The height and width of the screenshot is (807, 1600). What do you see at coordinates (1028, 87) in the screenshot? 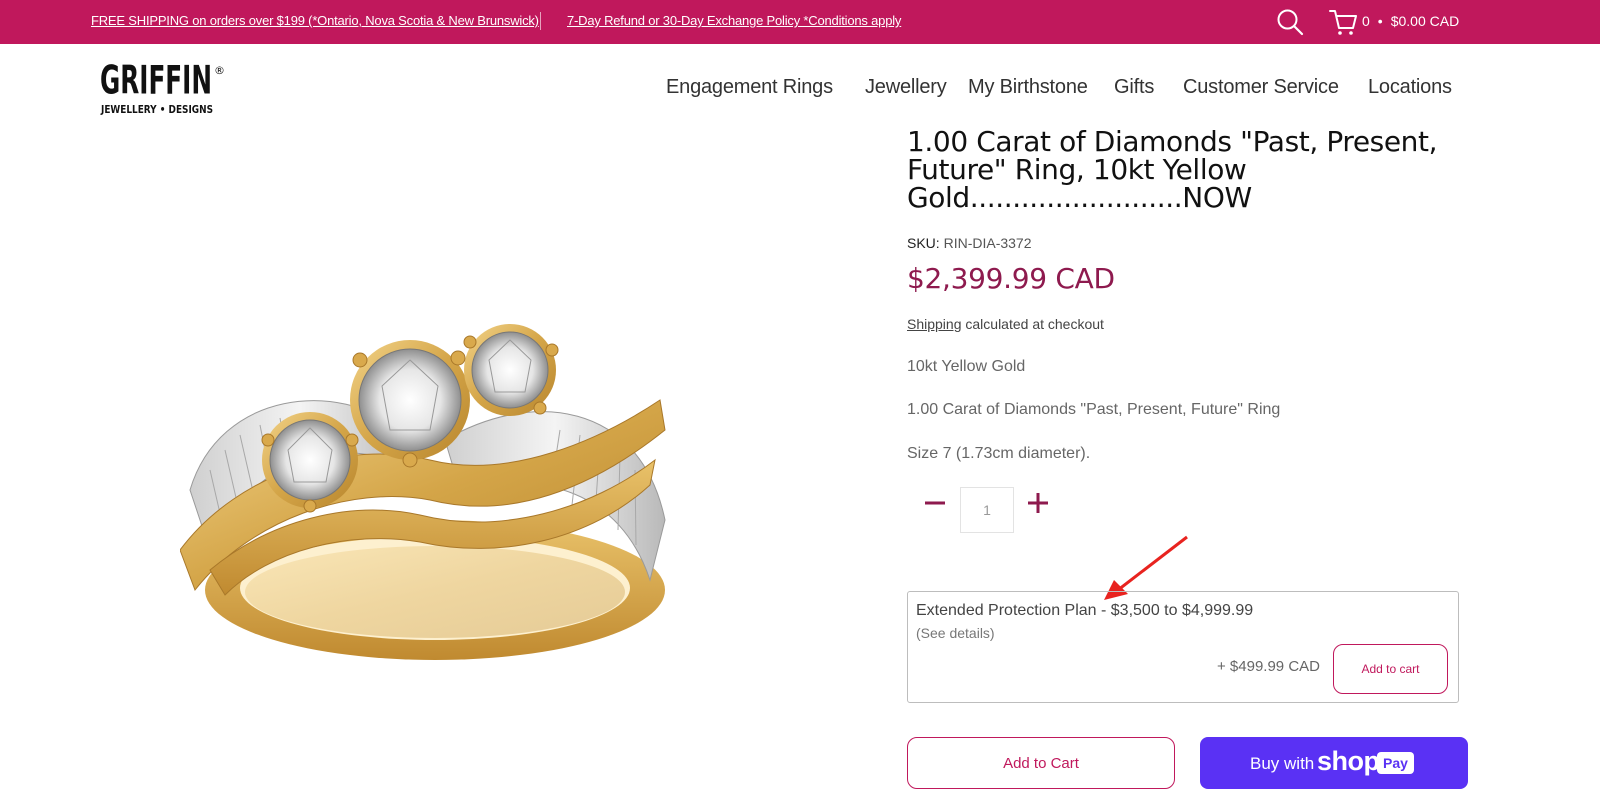
I see `nav-my-birthstone: My Birthstone` at bounding box center [1028, 87].